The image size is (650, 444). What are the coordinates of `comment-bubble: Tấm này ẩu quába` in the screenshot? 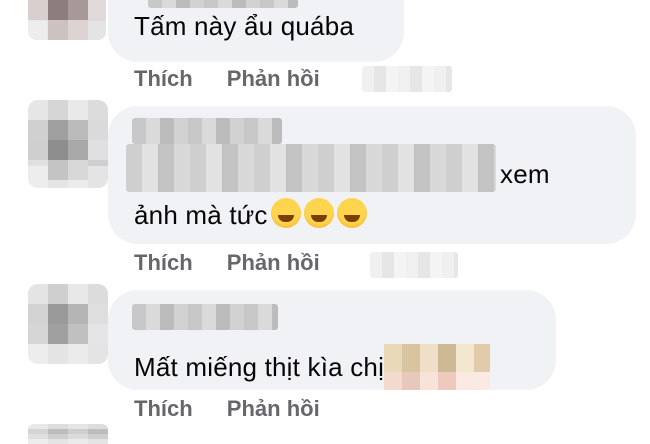 It's located at (256, 31).